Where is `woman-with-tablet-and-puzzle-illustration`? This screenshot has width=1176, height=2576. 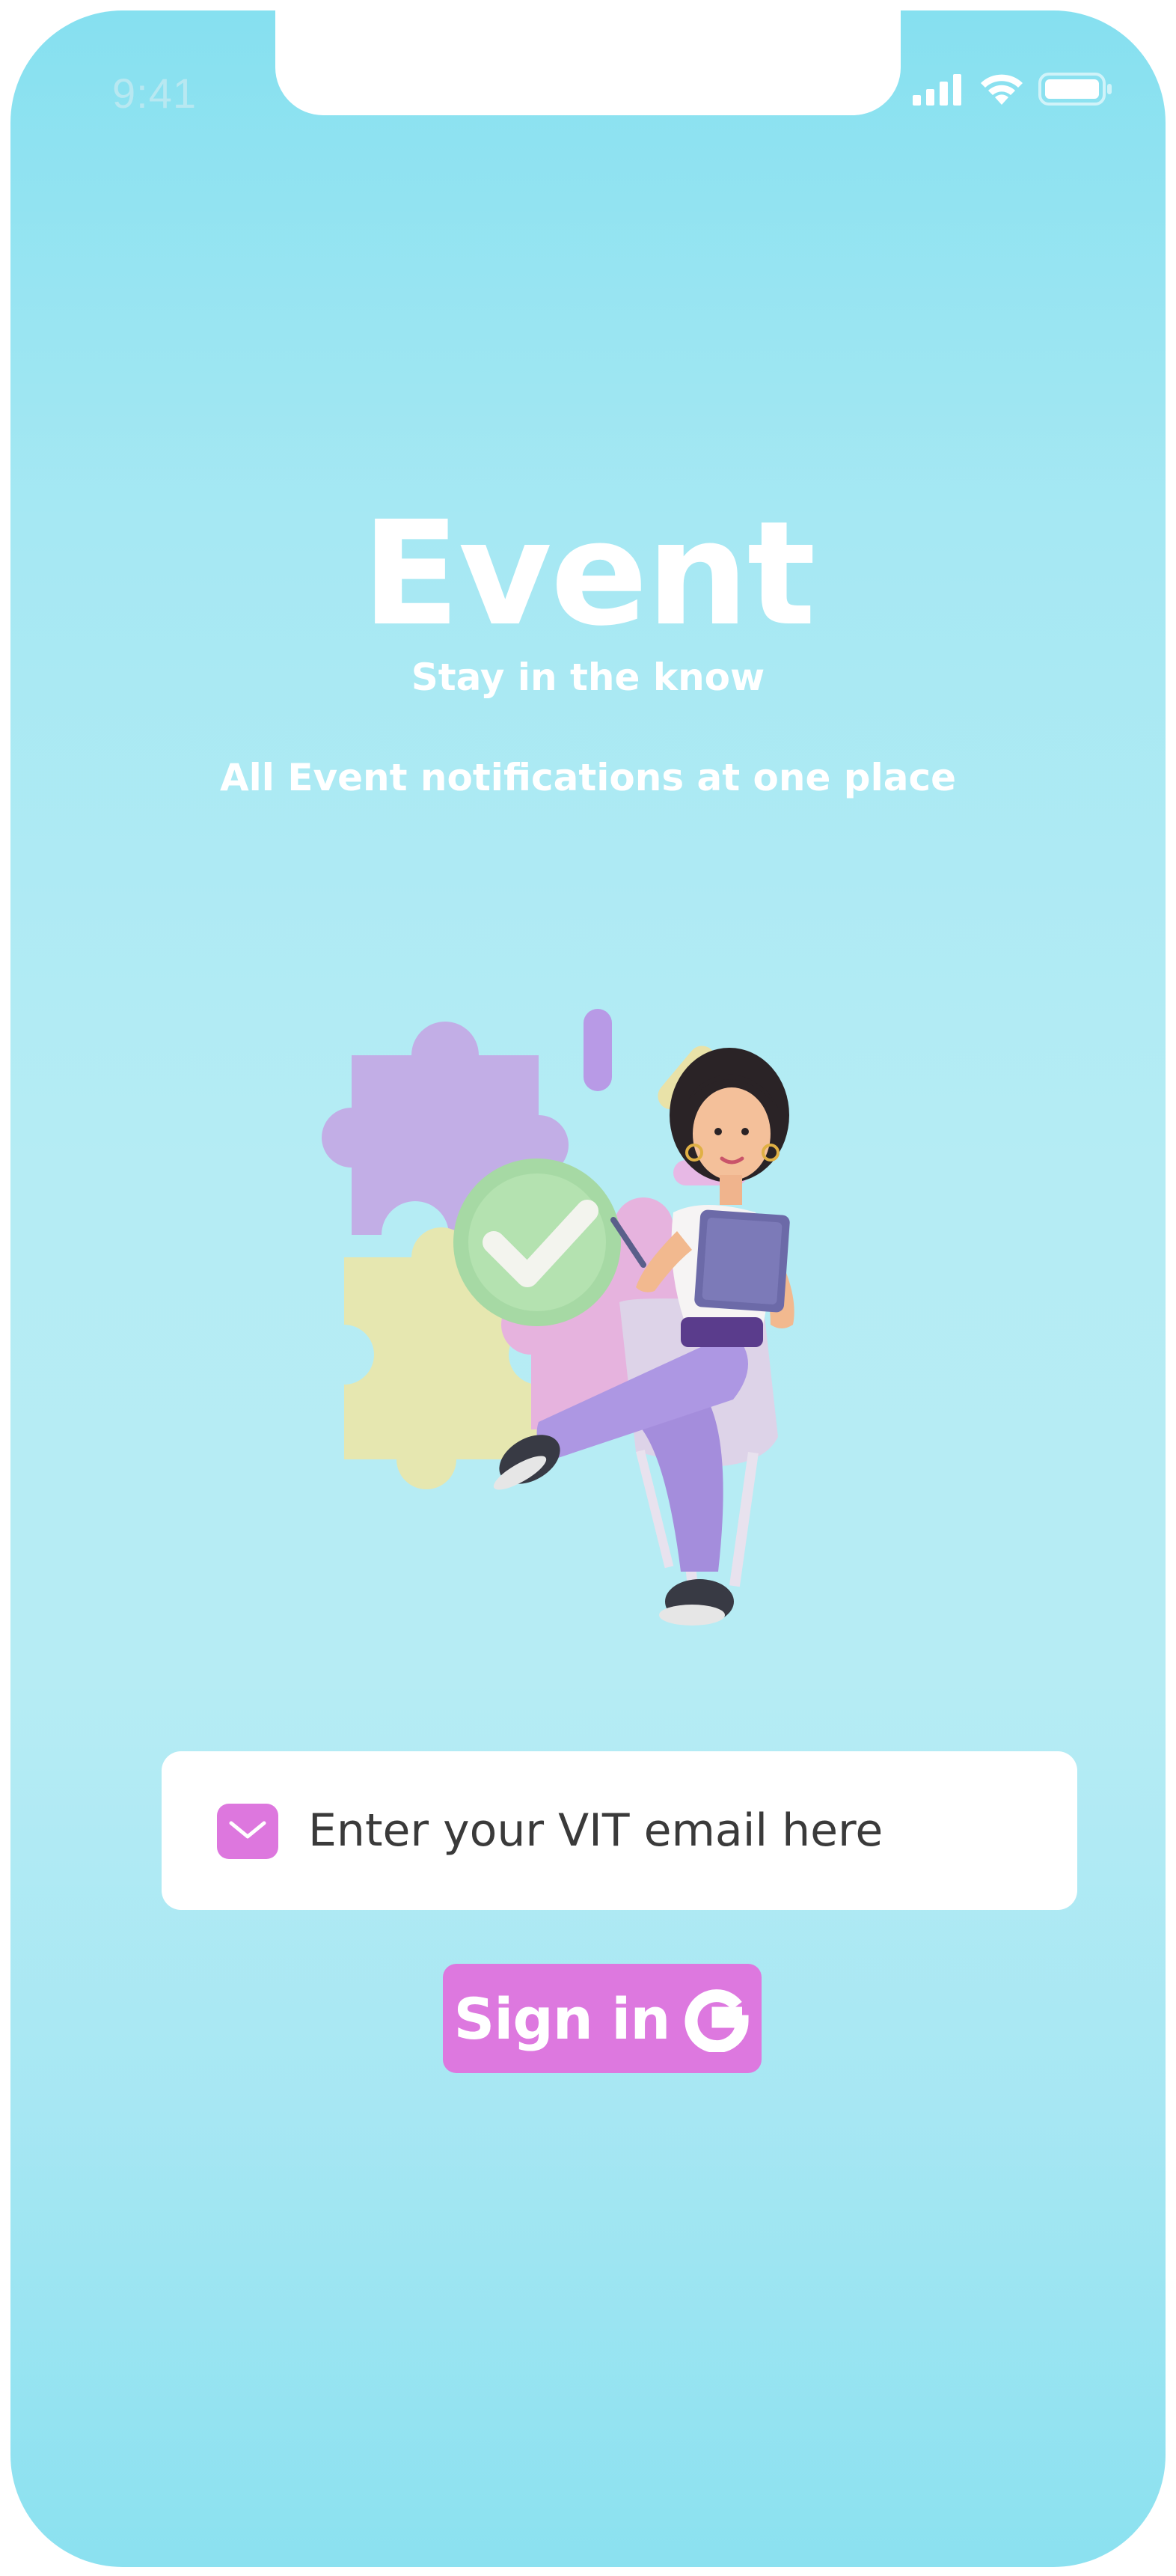
woman-with-tablet-and-puzzle-illustration is located at coordinates (558, 1317).